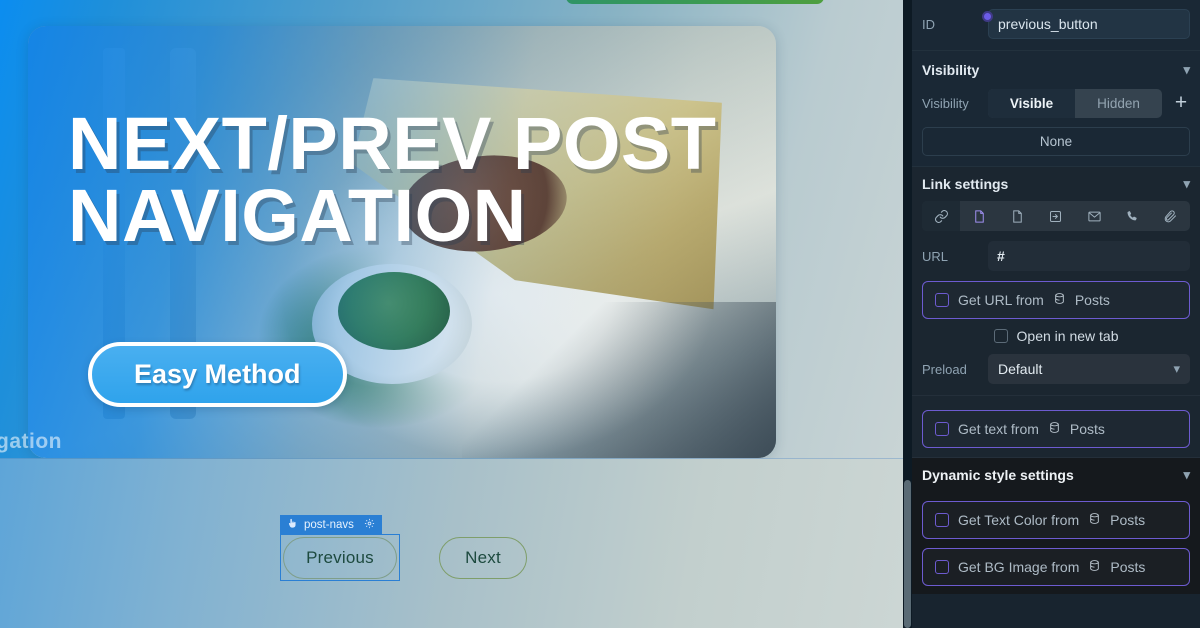 The height and width of the screenshot is (628, 1200). What do you see at coordinates (695, 2) in the screenshot?
I see `top-green-ribbon` at bounding box center [695, 2].